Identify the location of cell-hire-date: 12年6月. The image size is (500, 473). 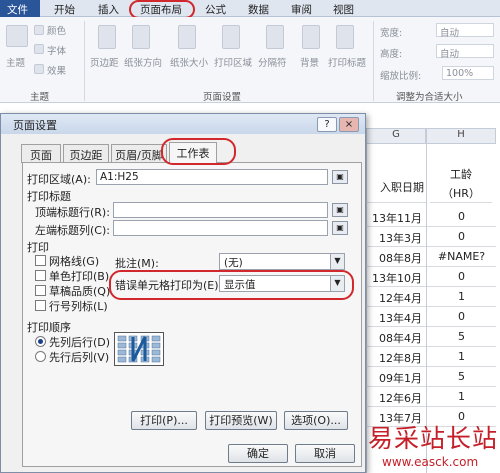
(394, 397).